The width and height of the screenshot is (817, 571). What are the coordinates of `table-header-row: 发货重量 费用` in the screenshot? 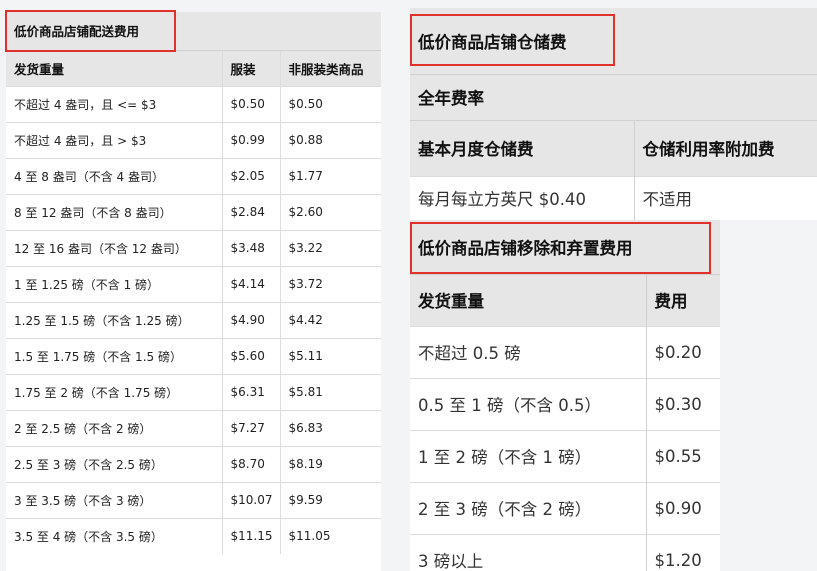 It's located at (565, 299).